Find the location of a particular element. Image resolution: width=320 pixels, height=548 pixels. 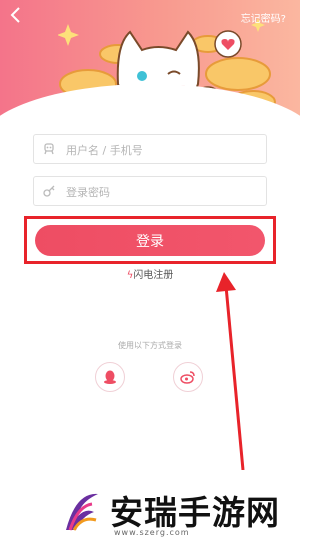

username-field is located at coordinates (150, 149).